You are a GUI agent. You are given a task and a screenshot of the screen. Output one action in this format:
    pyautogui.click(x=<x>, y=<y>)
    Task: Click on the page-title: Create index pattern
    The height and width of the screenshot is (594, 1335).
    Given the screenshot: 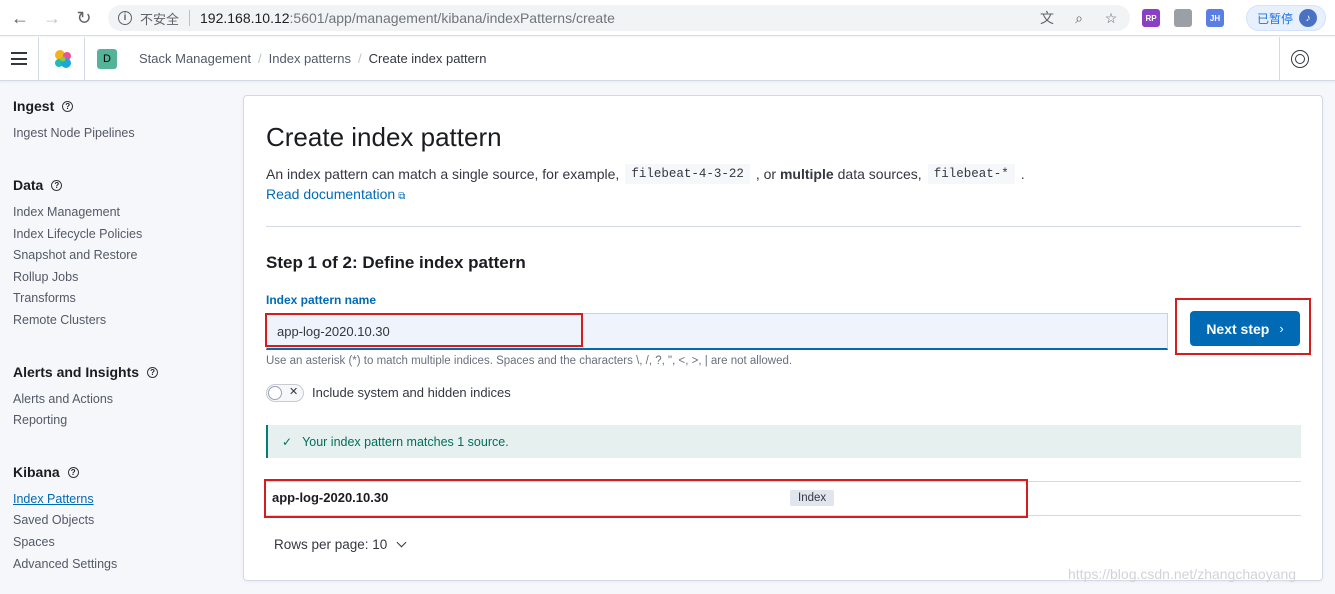 What is the action you would take?
    pyautogui.click(x=384, y=137)
    